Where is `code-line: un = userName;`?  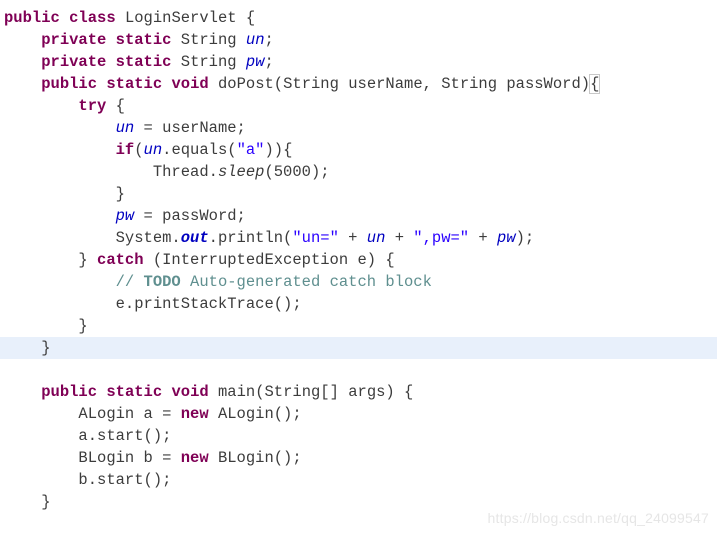
code-line: un = userName; is located at coordinates (358, 128).